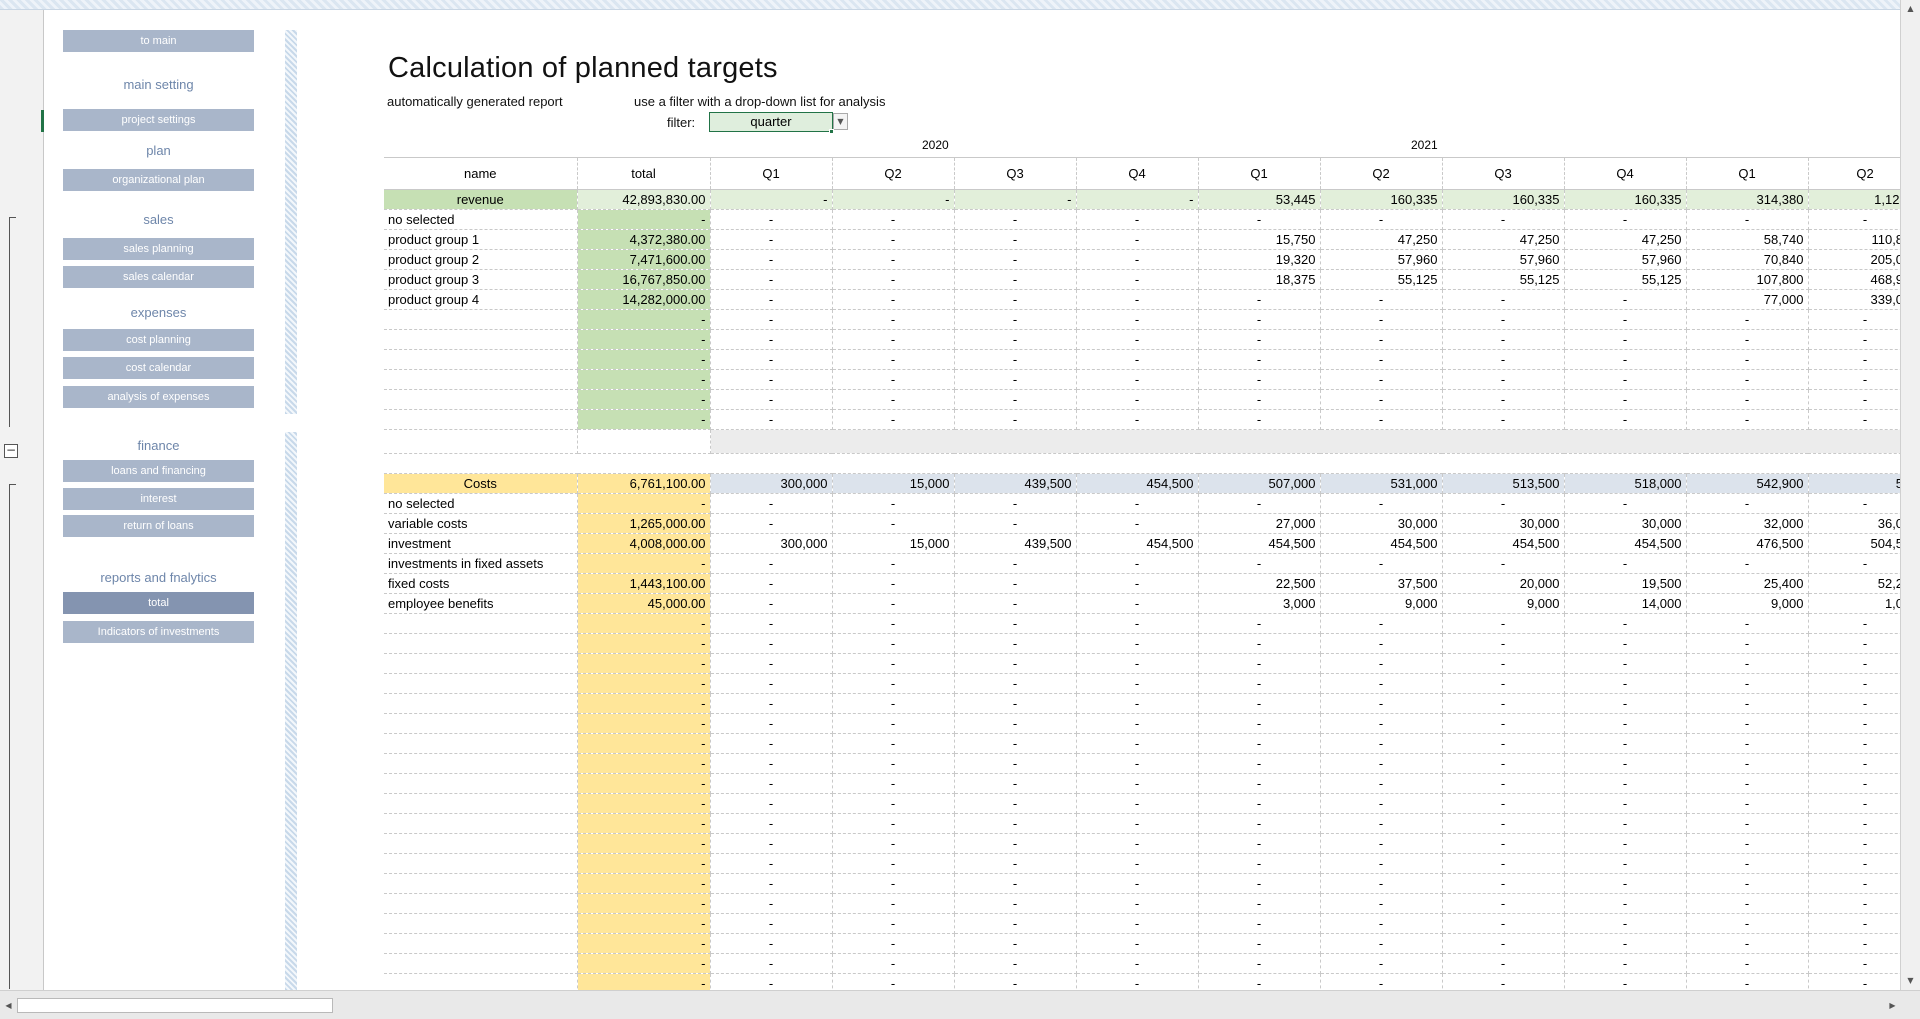 The image size is (1920, 1019). I want to click on total-button: total, so click(158, 603).